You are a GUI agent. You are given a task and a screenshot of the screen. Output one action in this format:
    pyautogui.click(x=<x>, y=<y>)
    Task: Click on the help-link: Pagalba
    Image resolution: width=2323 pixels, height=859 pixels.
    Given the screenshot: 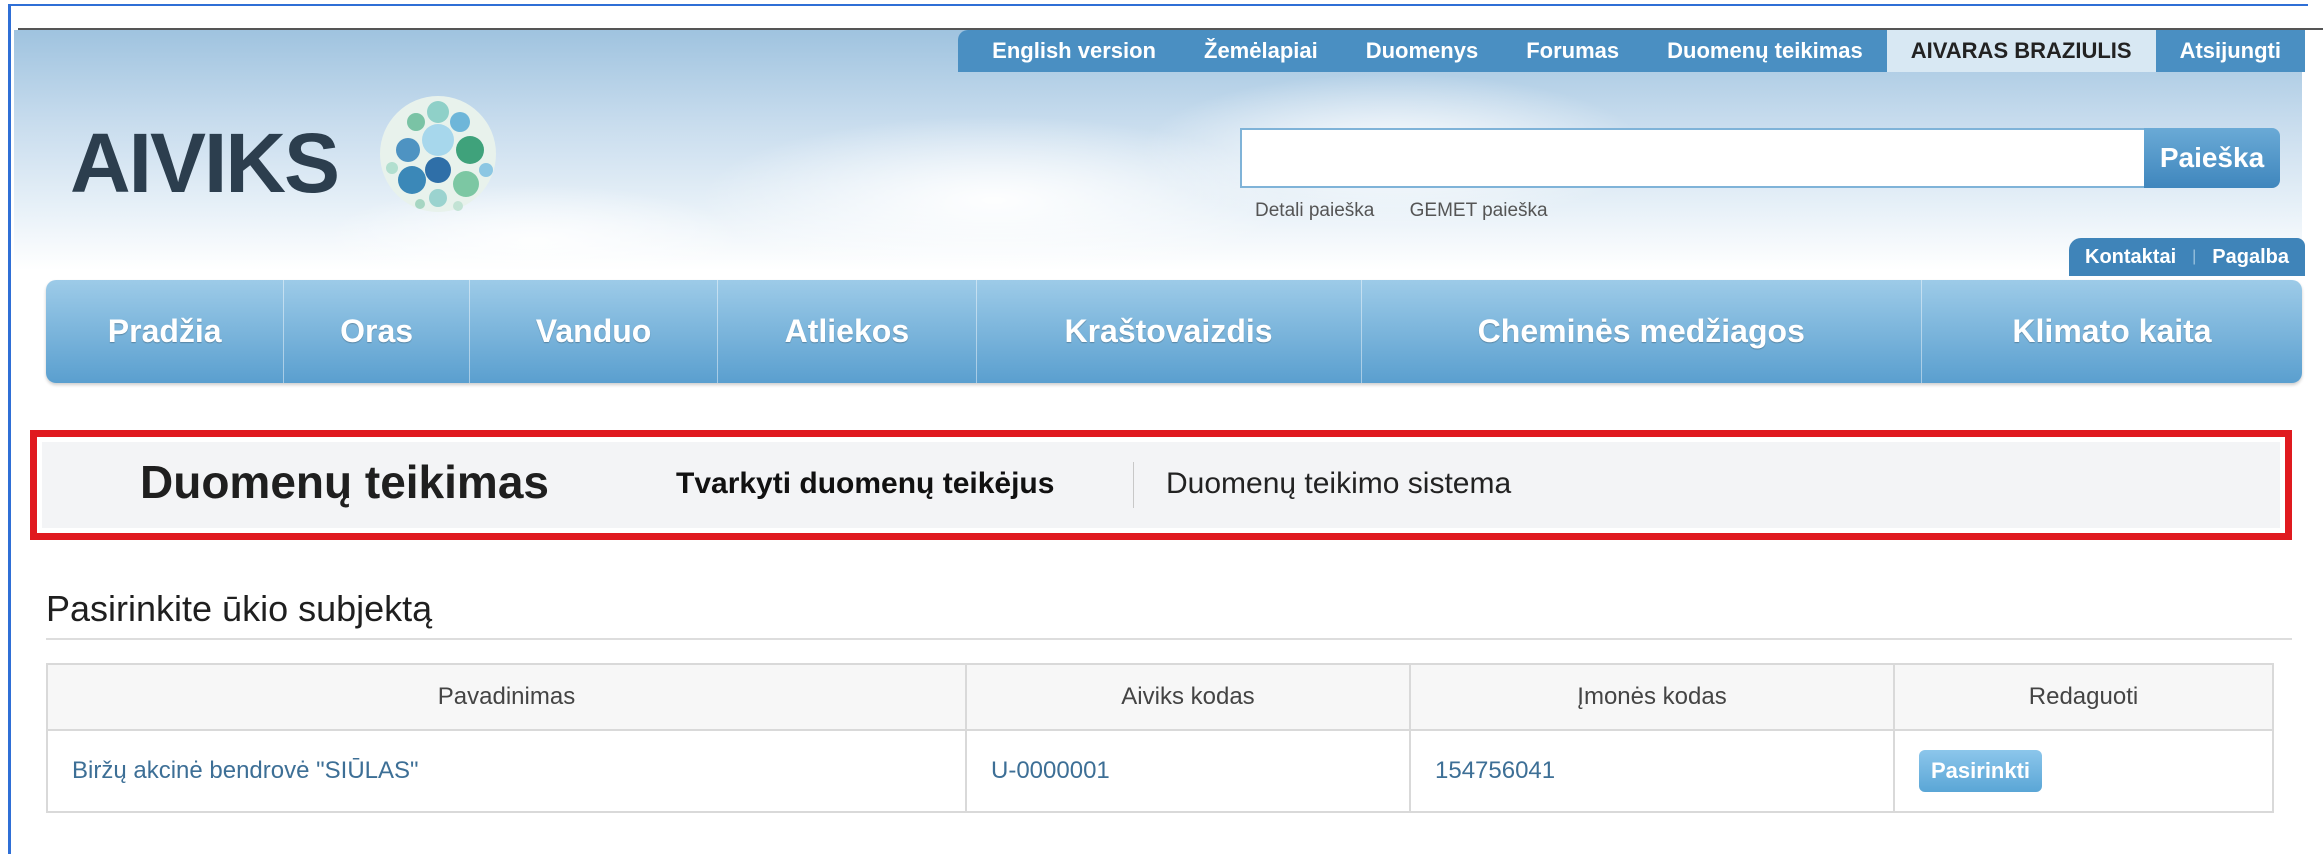 What is the action you would take?
    pyautogui.click(x=2250, y=257)
    